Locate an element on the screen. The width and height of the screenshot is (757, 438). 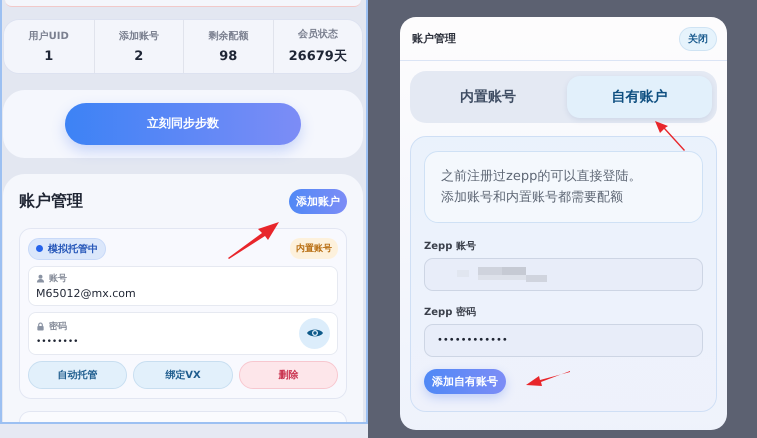
status-badge: 模拟托管中 is located at coordinates (67, 249).